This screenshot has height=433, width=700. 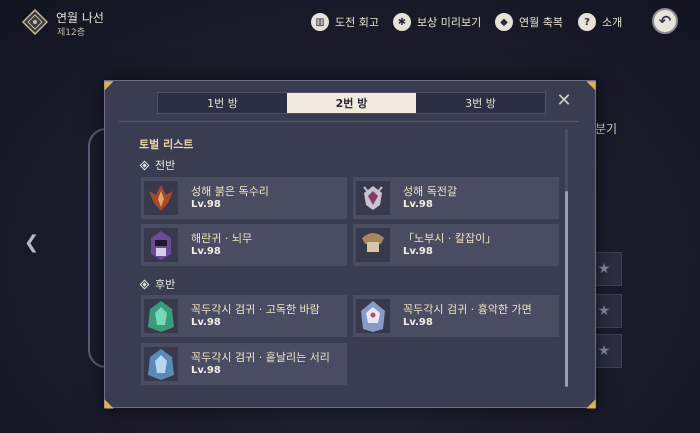 What do you see at coordinates (71, 33) in the screenshot?
I see `floor-subtitle: 제12층` at bounding box center [71, 33].